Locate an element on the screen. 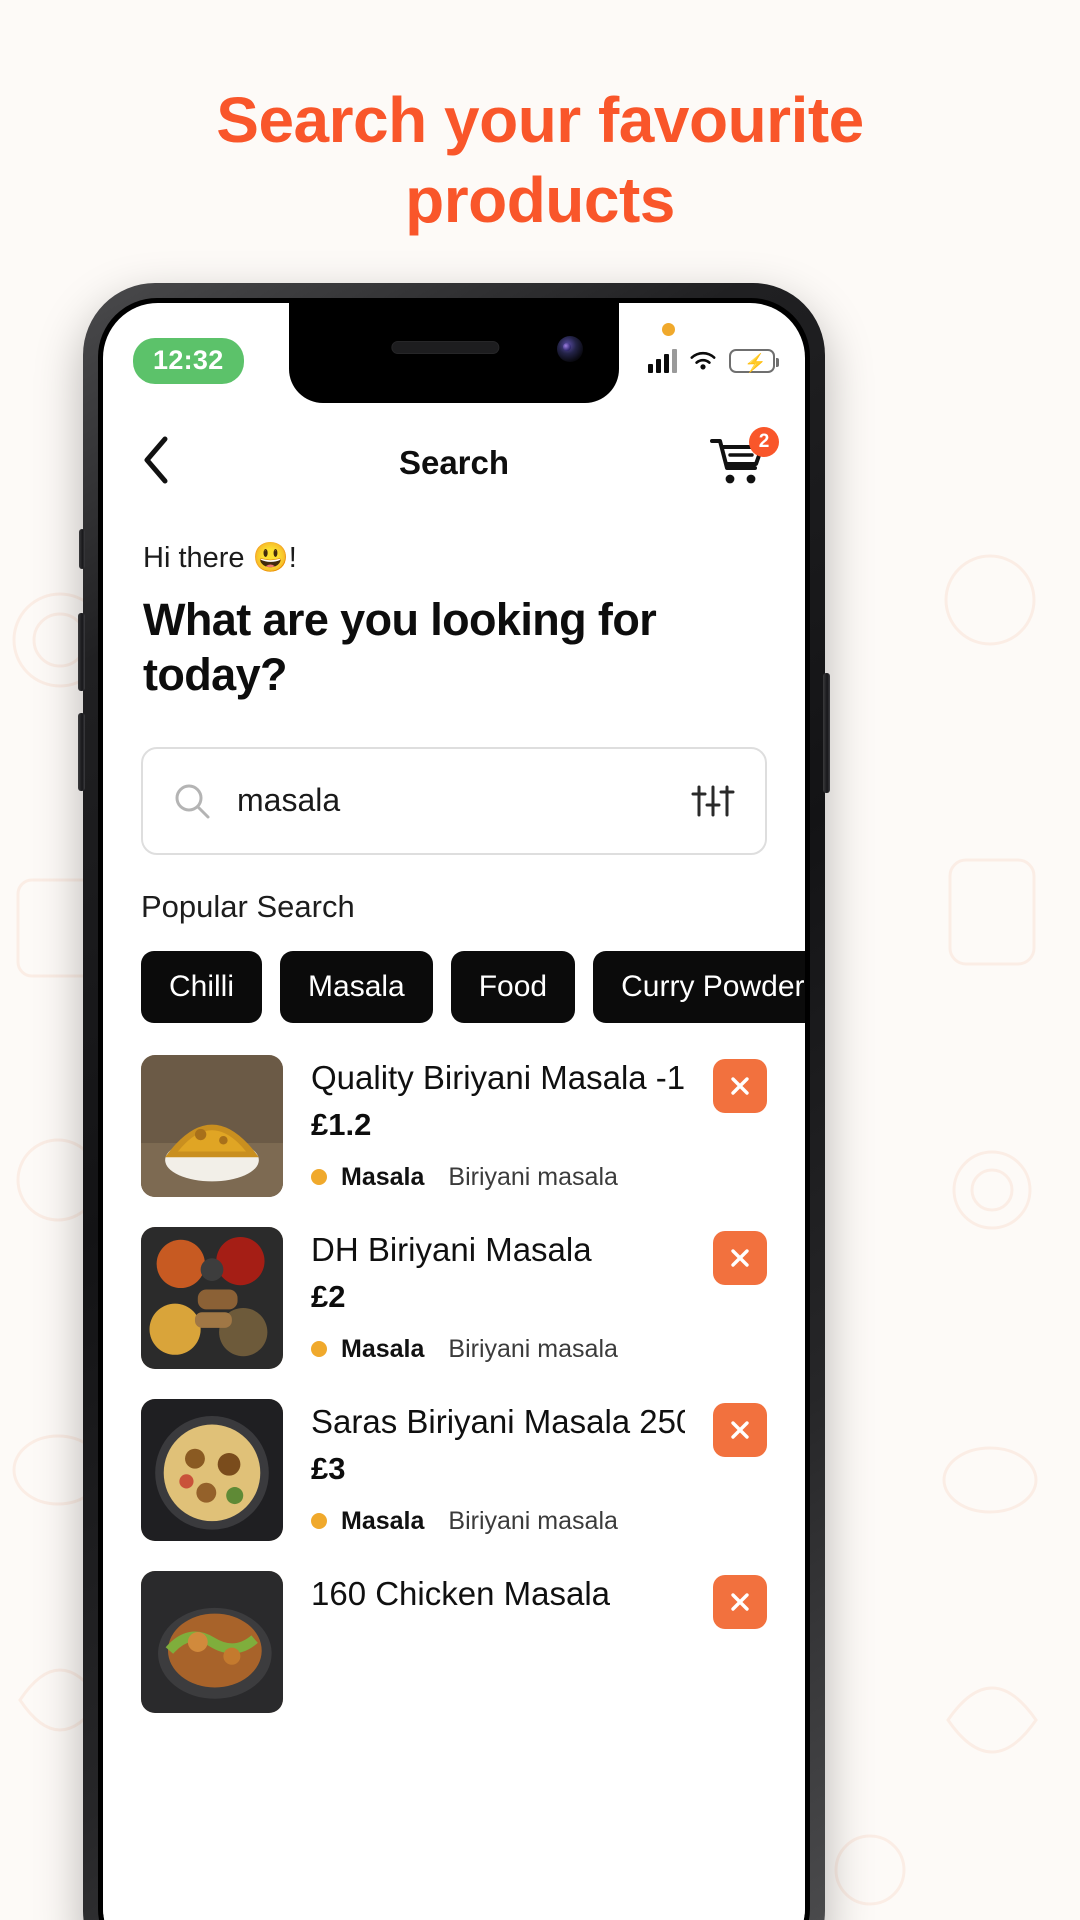 This screenshot has width=1080, height=1920. greeting-question: What are you looking for today? is located at coordinates (400, 647).